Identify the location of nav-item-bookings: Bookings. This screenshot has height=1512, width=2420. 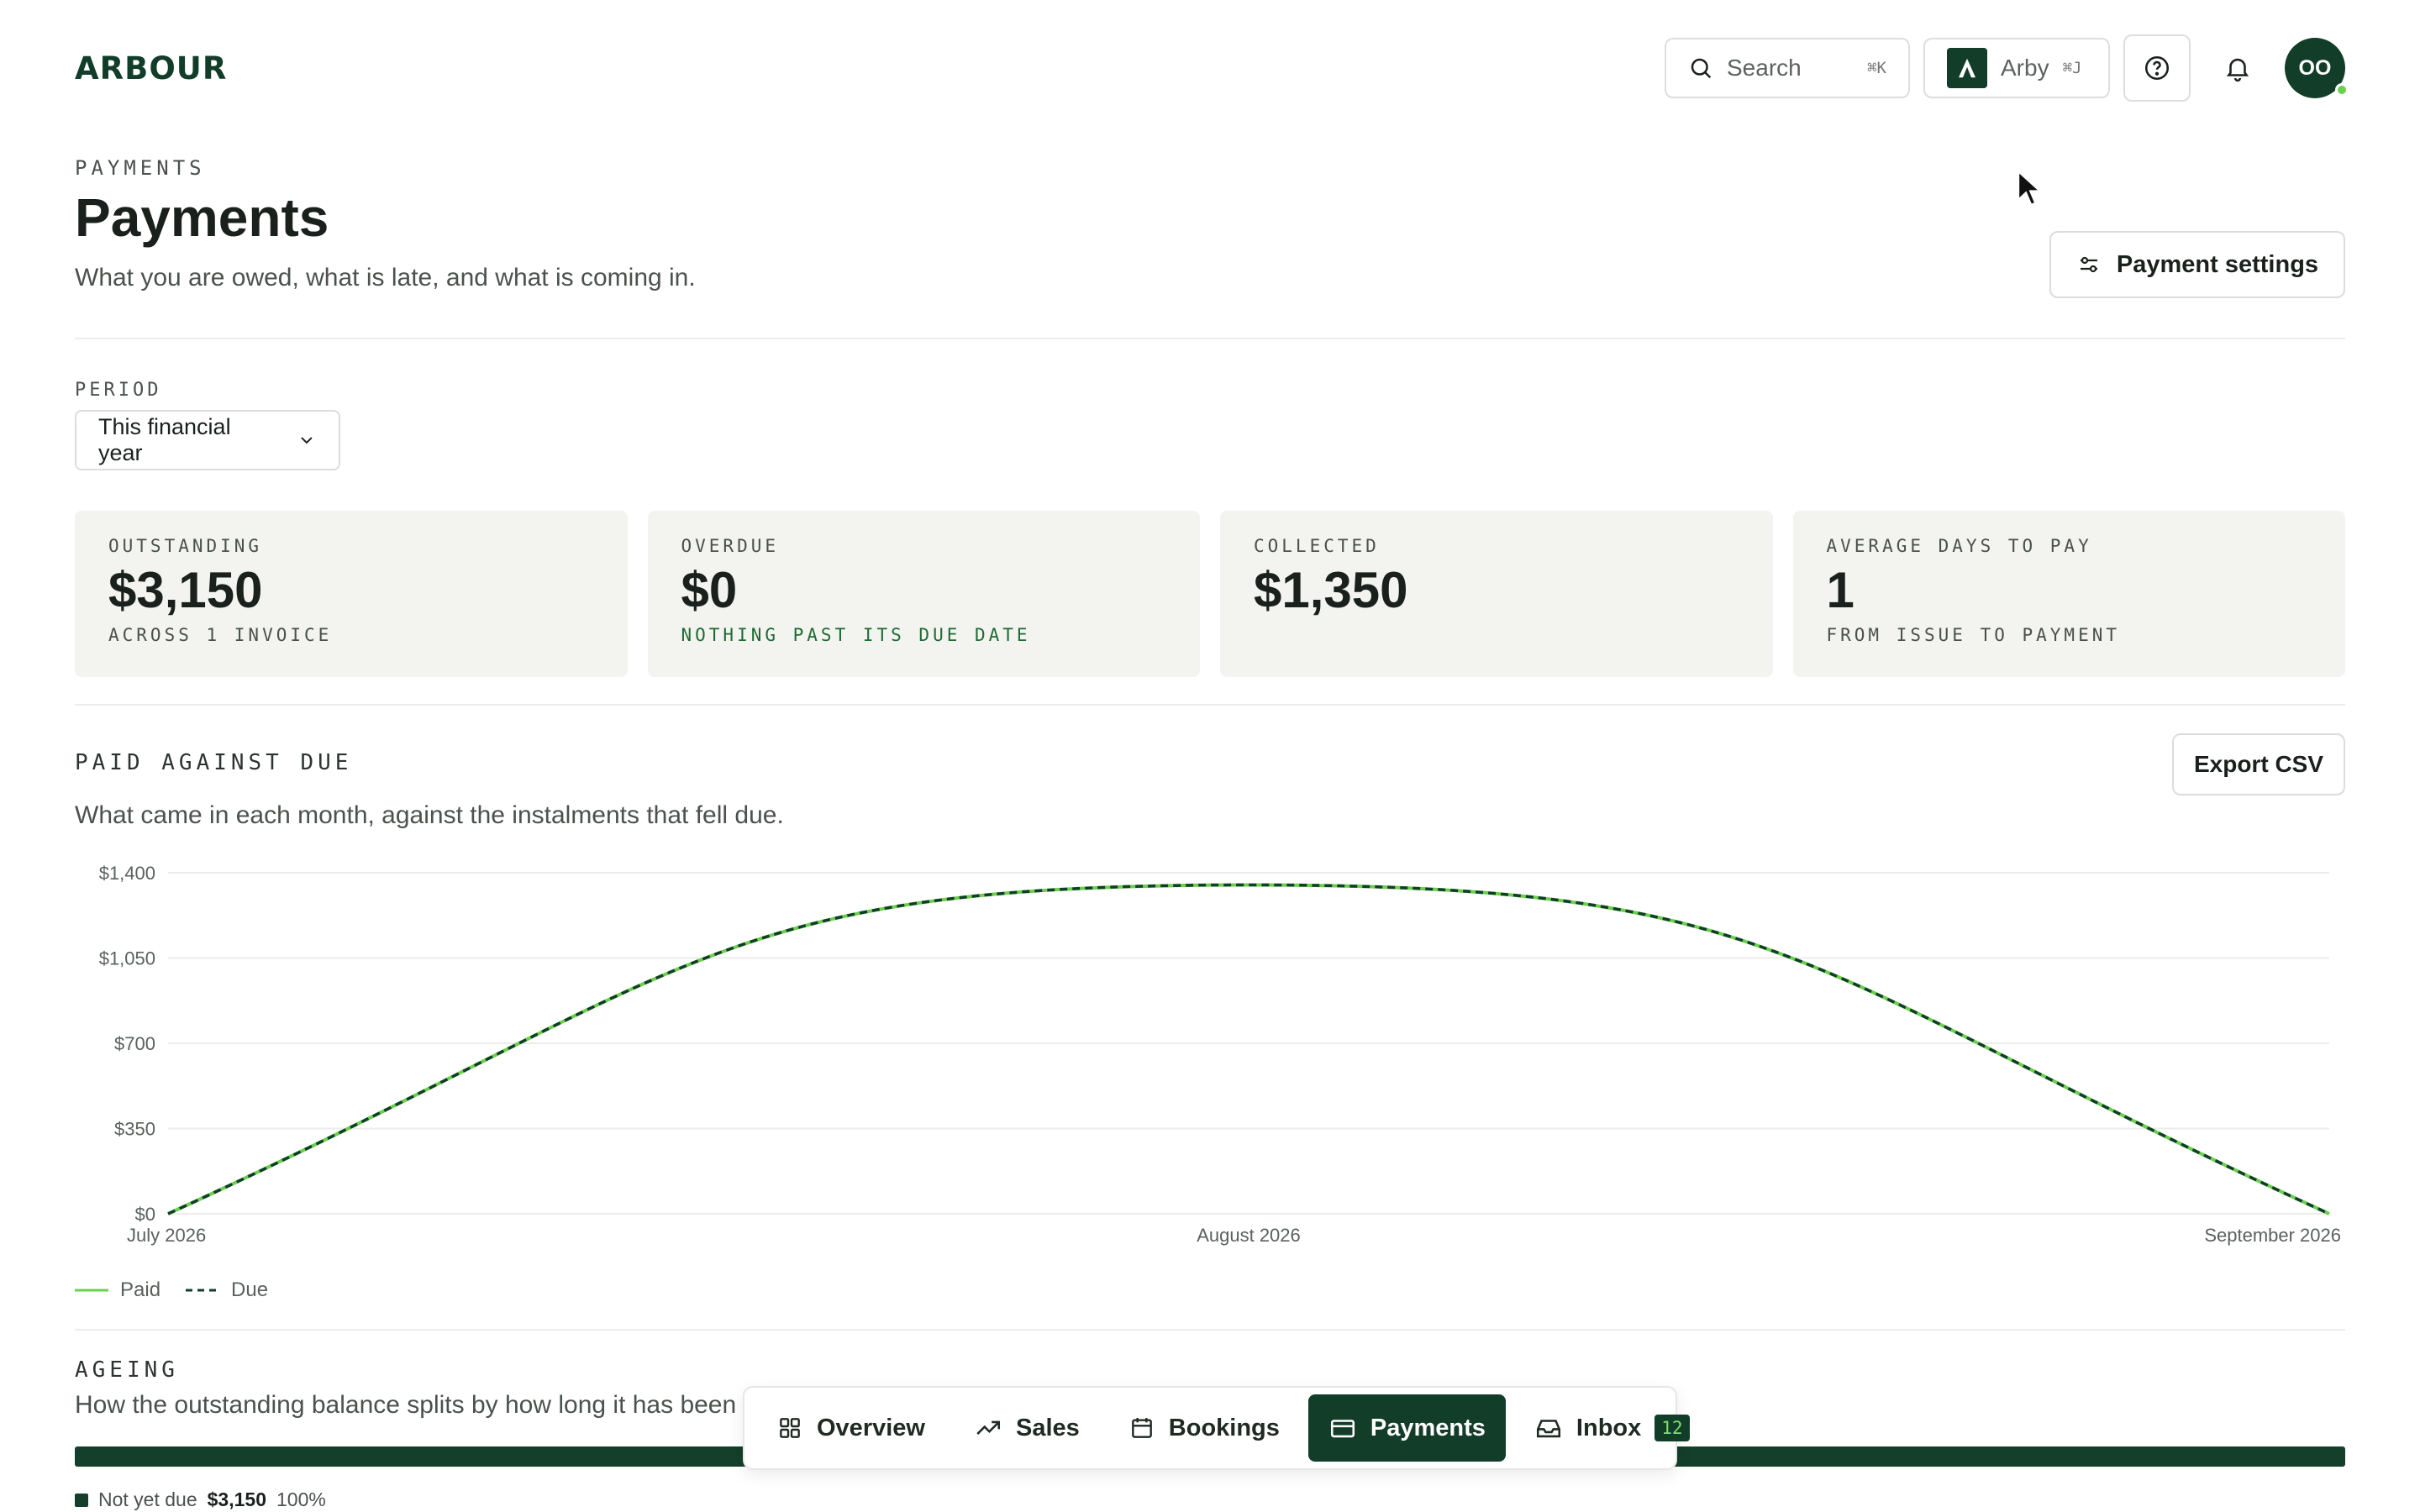
(1204, 1428).